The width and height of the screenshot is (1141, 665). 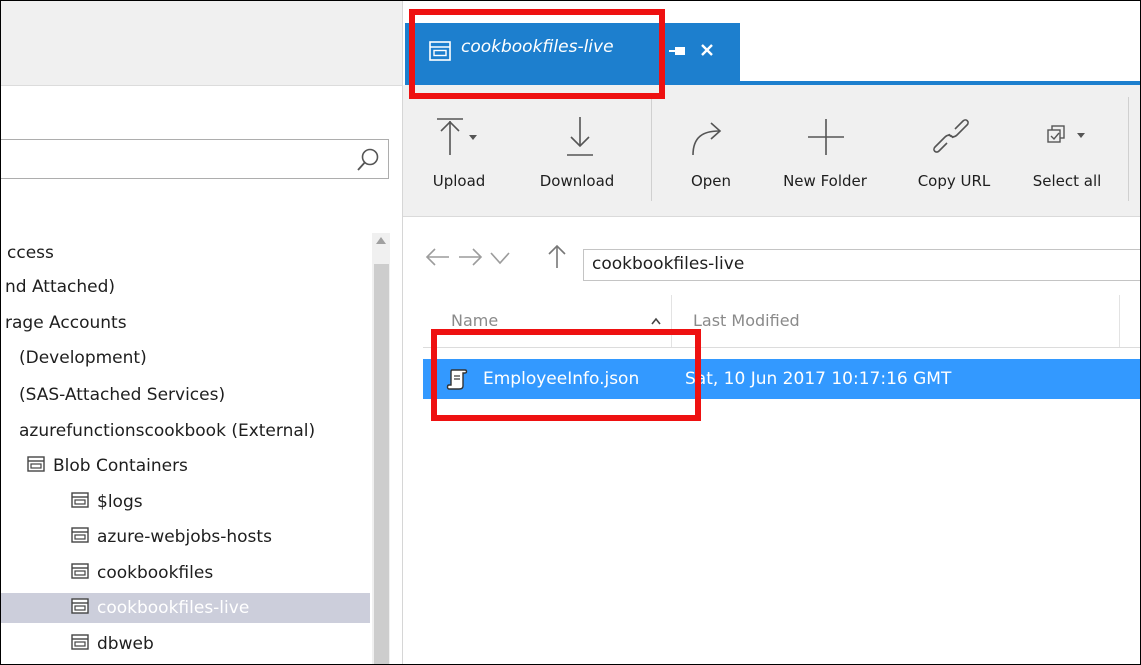 What do you see at coordinates (195, 159) in the screenshot?
I see `search-input` at bounding box center [195, 159].